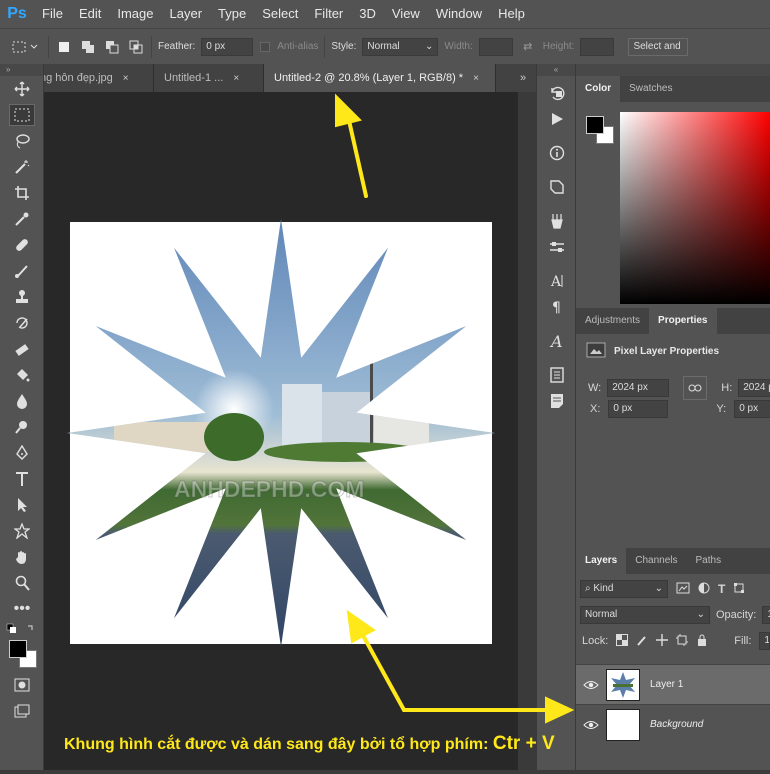 The width and height of the screenshot is (770, 774). Describe the element at coordinates (22, 531) in the screenshot. I see `custom-shape-tool` at that location.